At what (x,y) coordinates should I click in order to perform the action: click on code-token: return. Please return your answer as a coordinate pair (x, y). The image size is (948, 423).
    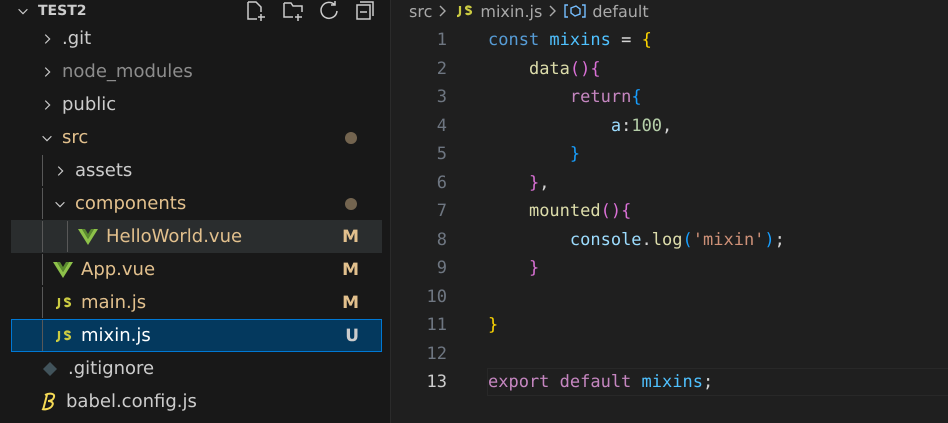
    Looking at the image, I should click on (601, 97).